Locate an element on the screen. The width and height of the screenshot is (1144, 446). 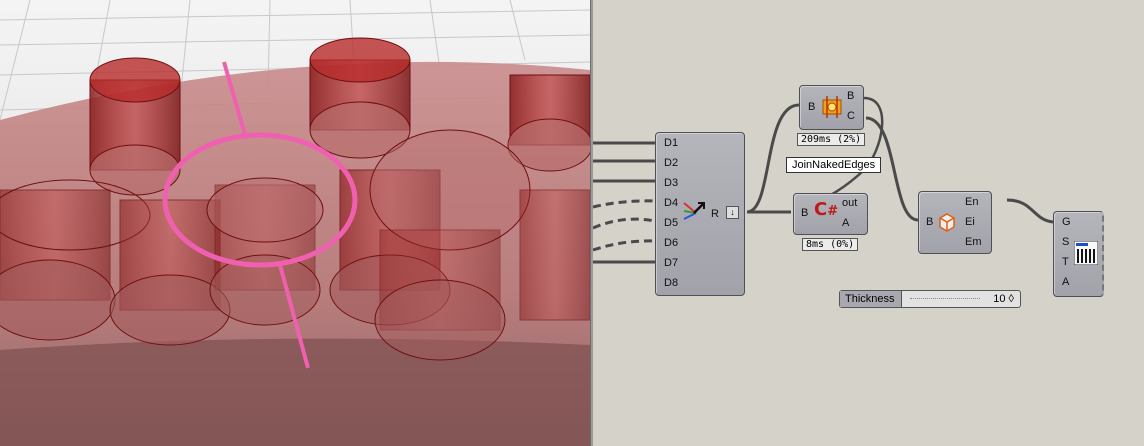
slider-track is located at coordinates (945, 299).